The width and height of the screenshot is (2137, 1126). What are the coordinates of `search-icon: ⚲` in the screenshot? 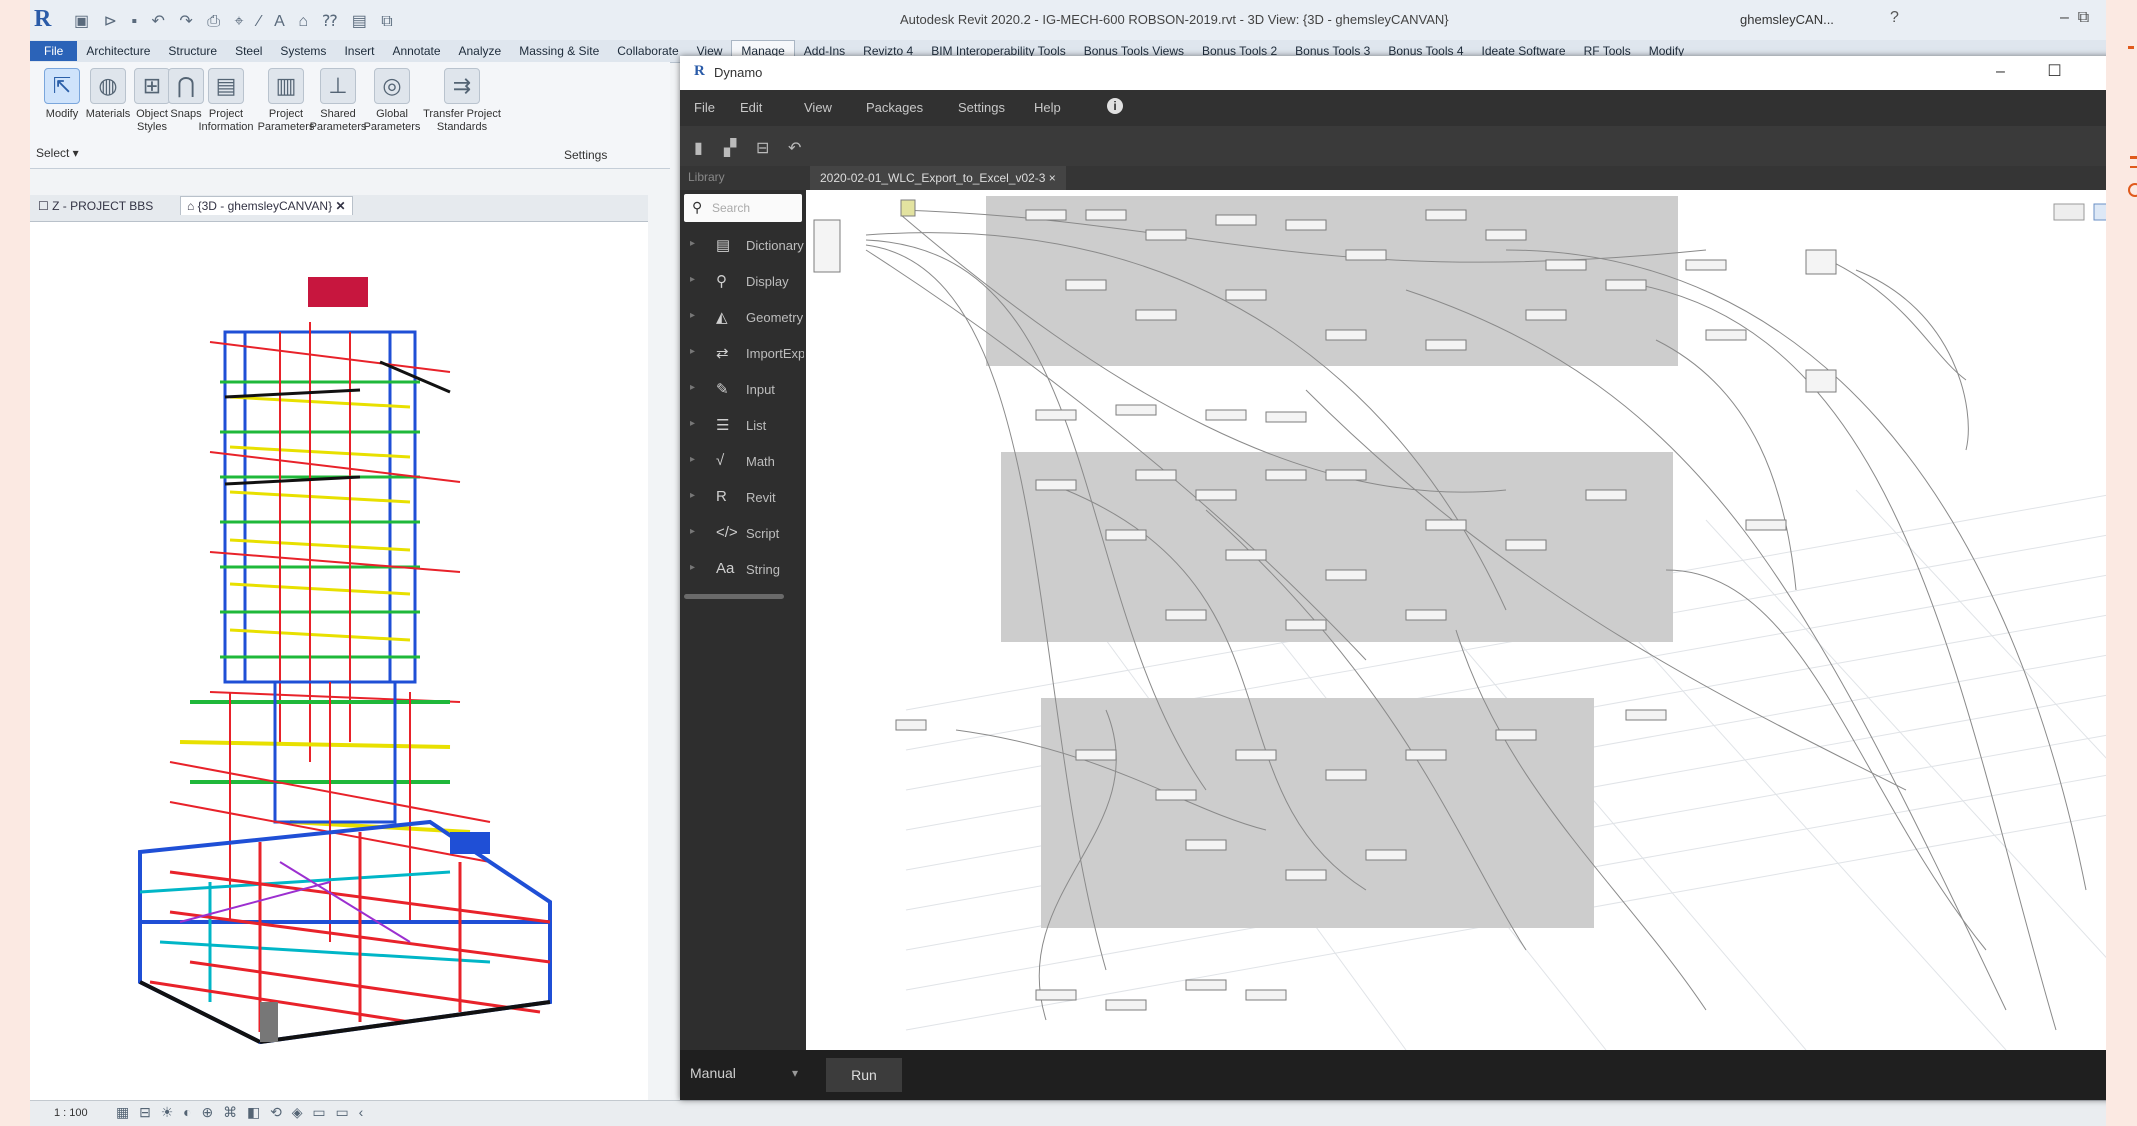 It's located at (697, 207).